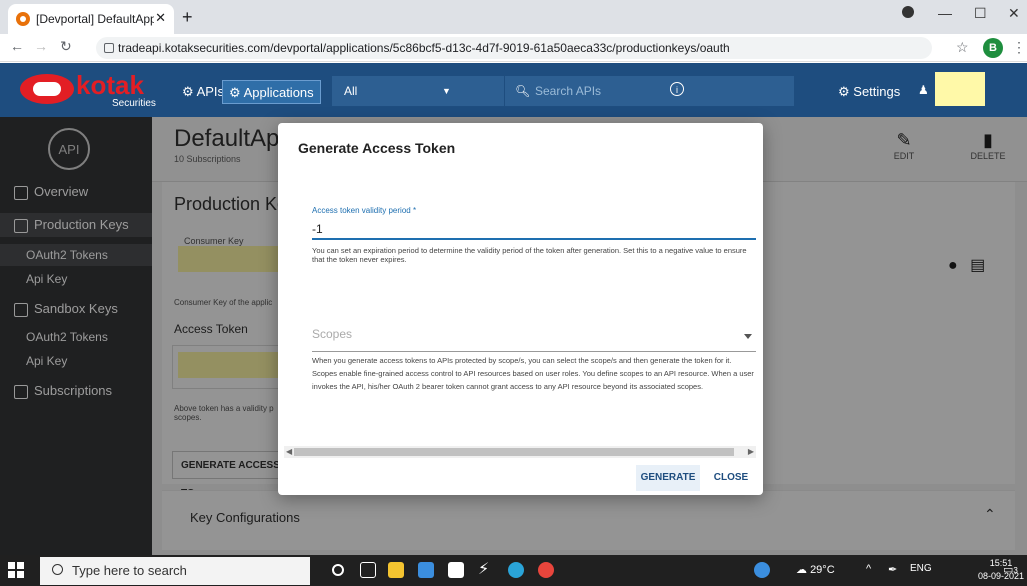 Image resolution: width=1027 pixels, height=586 pixels. I want to click on scrollbar-thumb, so click(514, 452).